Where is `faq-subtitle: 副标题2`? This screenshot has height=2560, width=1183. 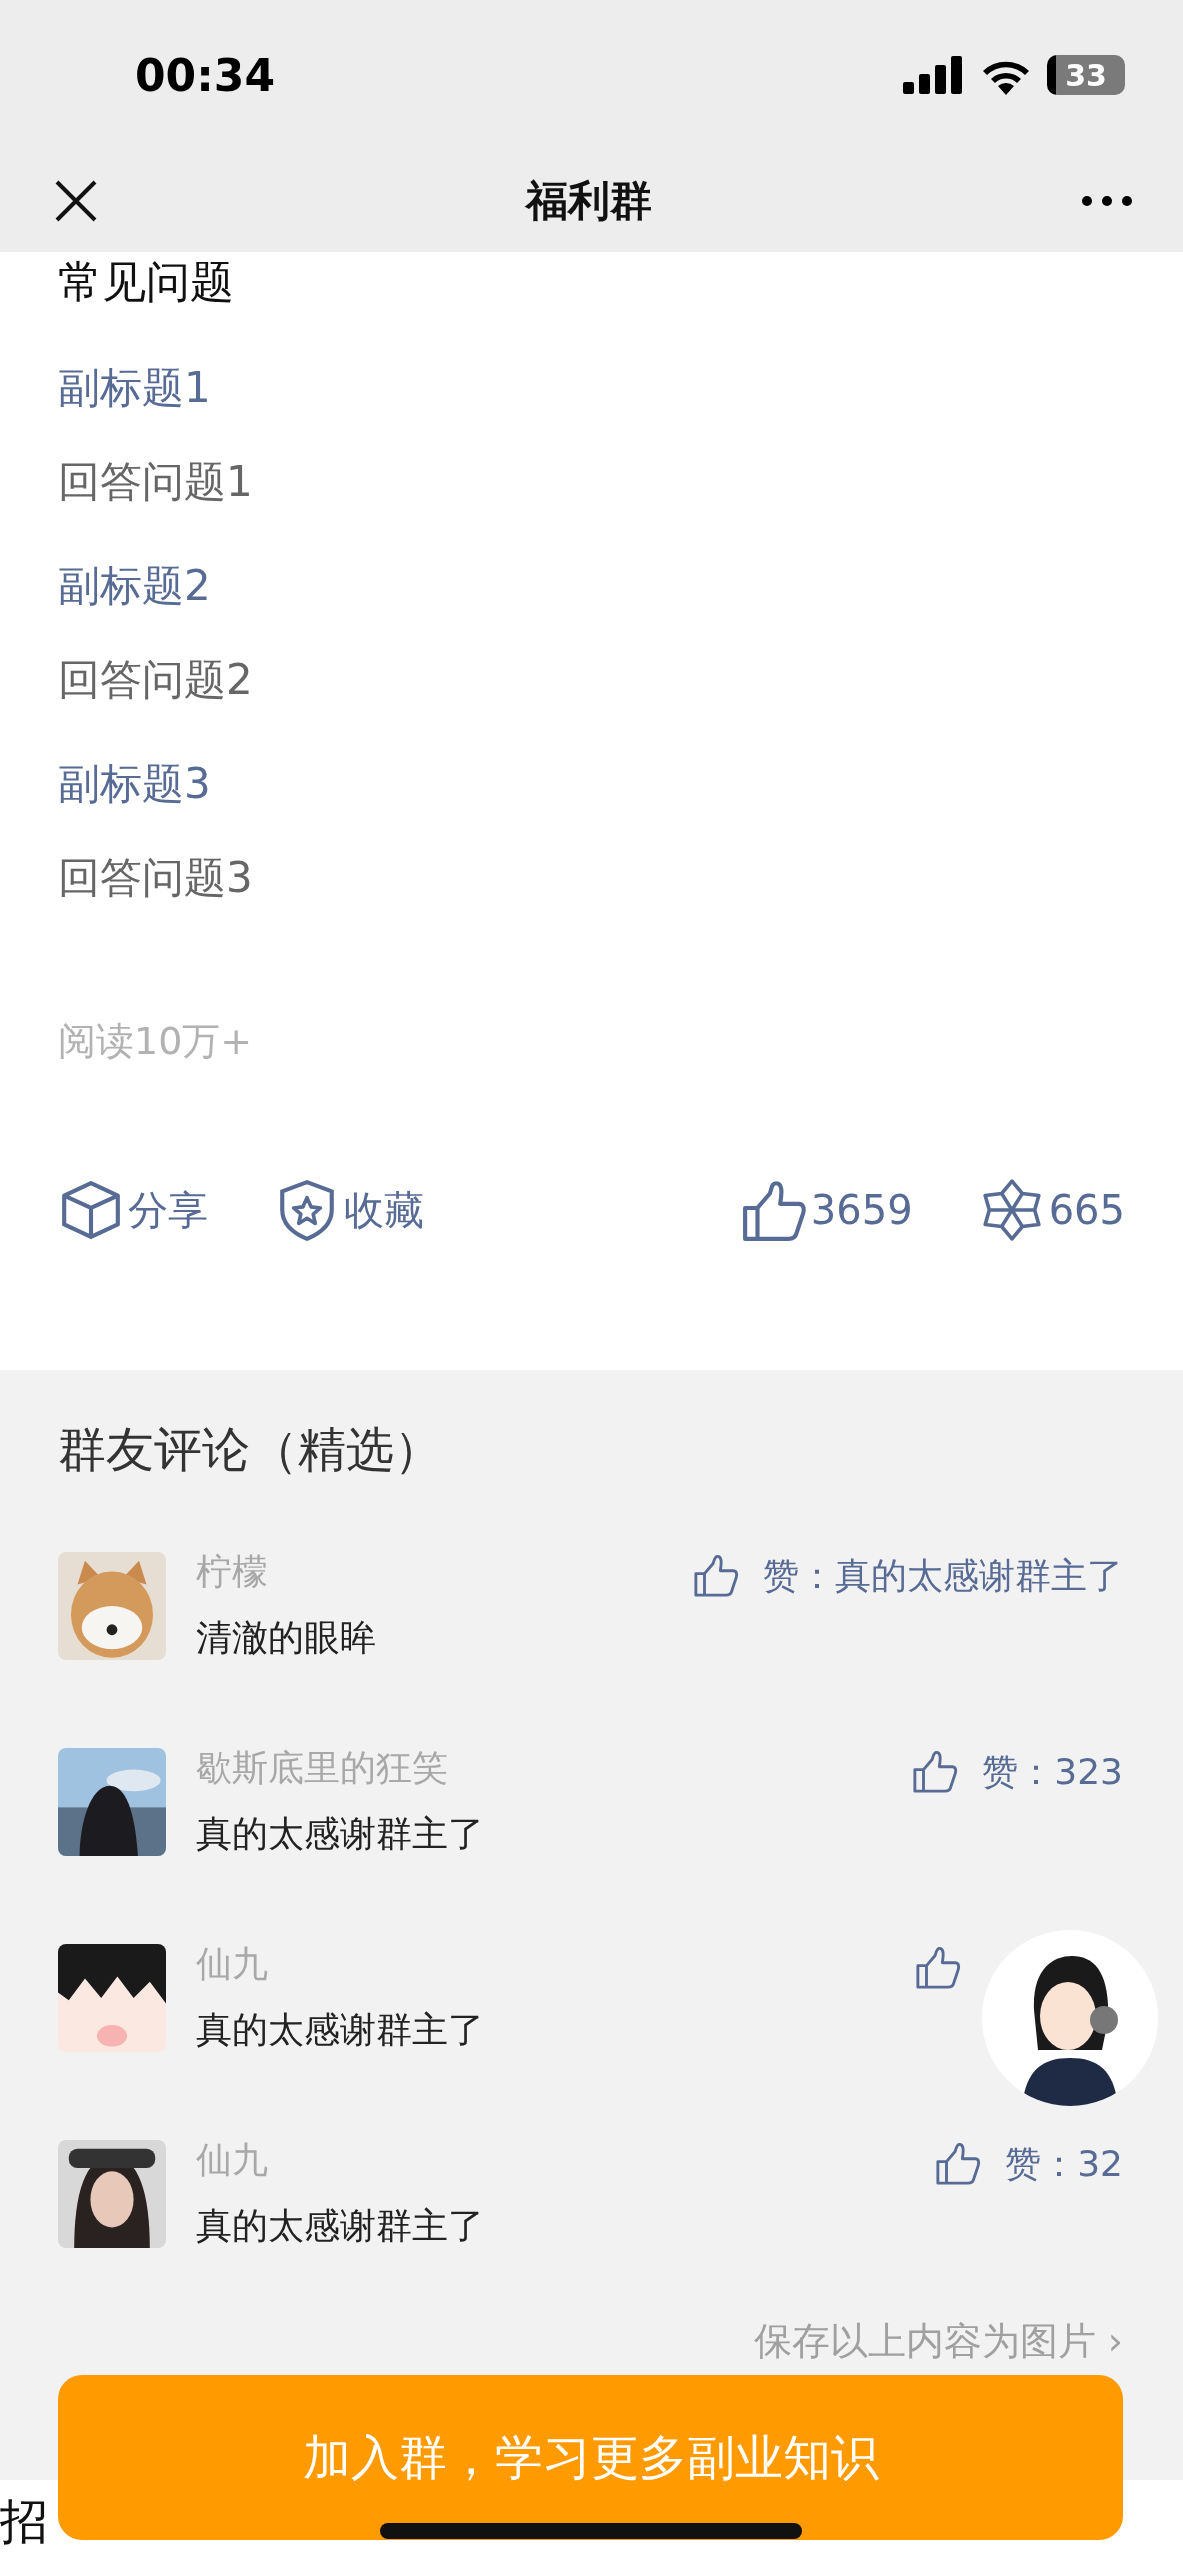
faq-subtitle: 副标题2 is located at coordinates (135, 586).